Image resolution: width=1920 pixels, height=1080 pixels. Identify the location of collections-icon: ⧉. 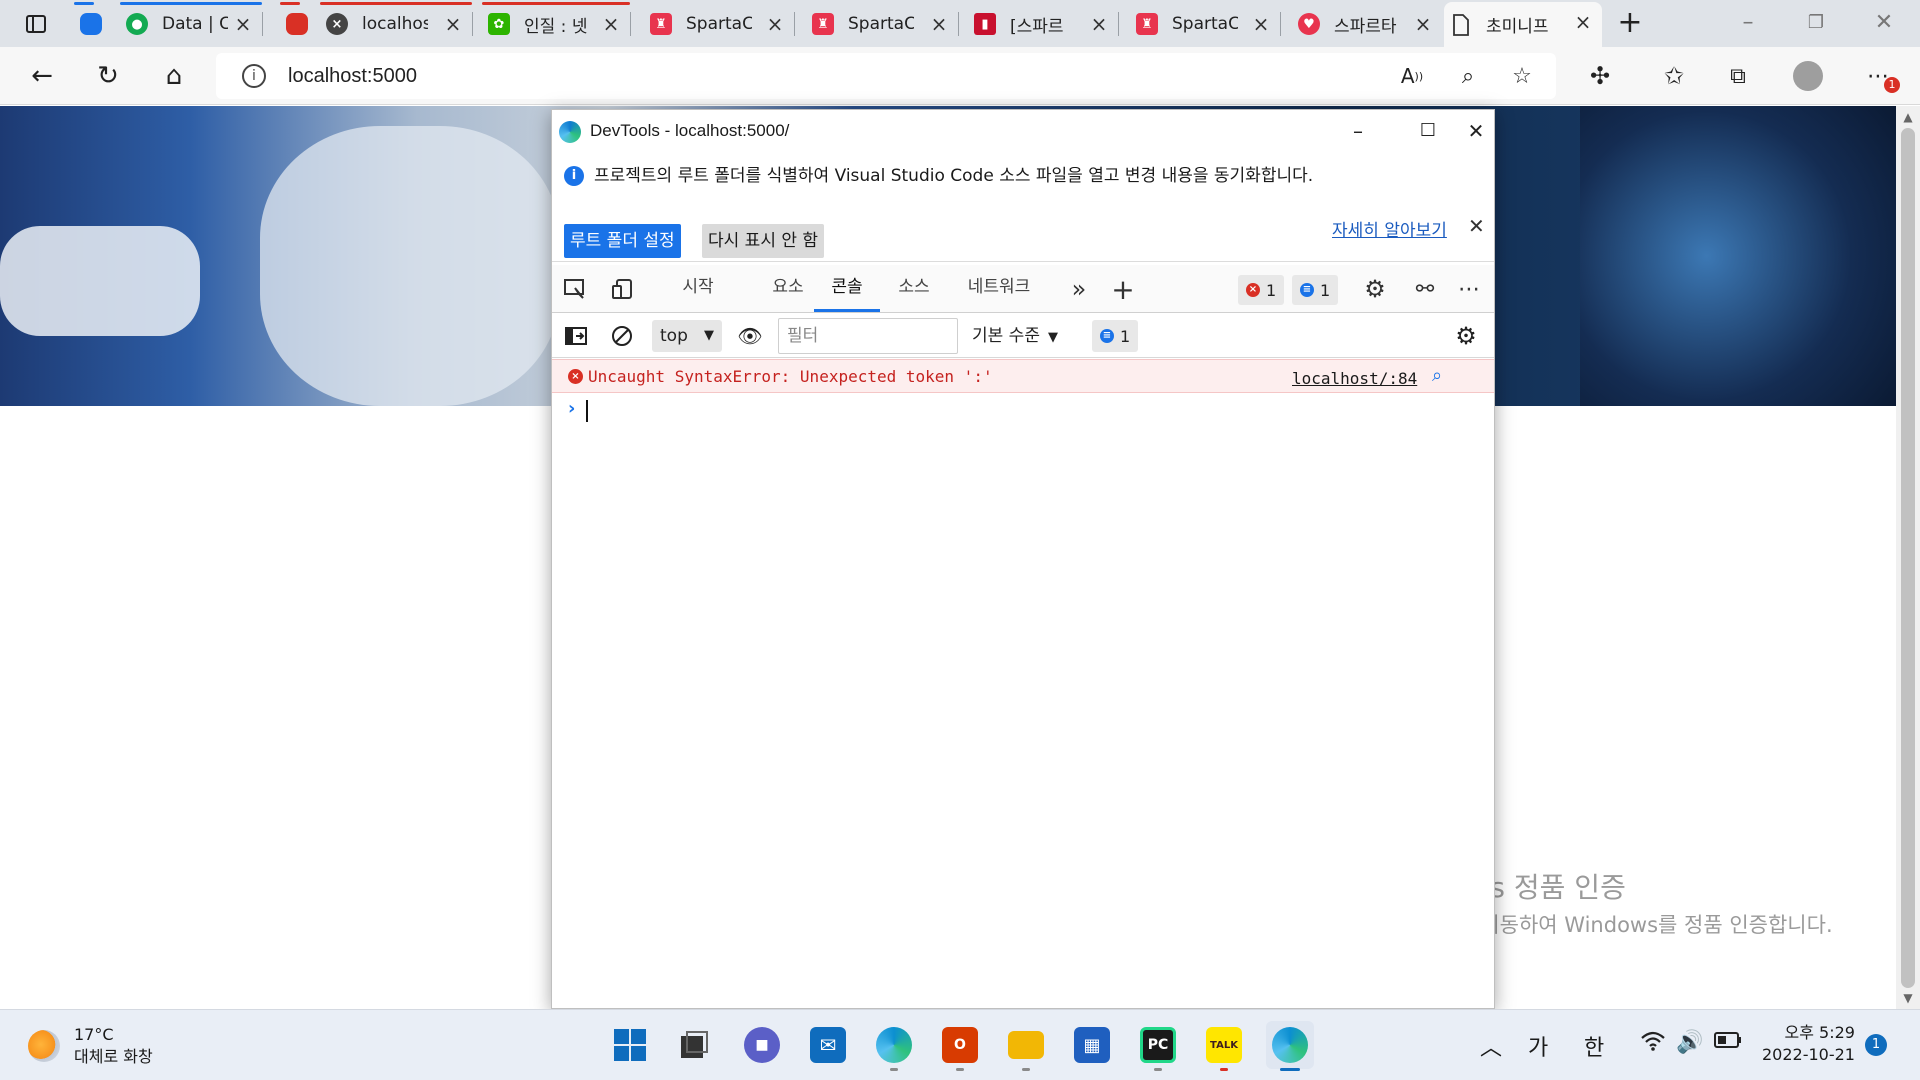
(1738, 76).